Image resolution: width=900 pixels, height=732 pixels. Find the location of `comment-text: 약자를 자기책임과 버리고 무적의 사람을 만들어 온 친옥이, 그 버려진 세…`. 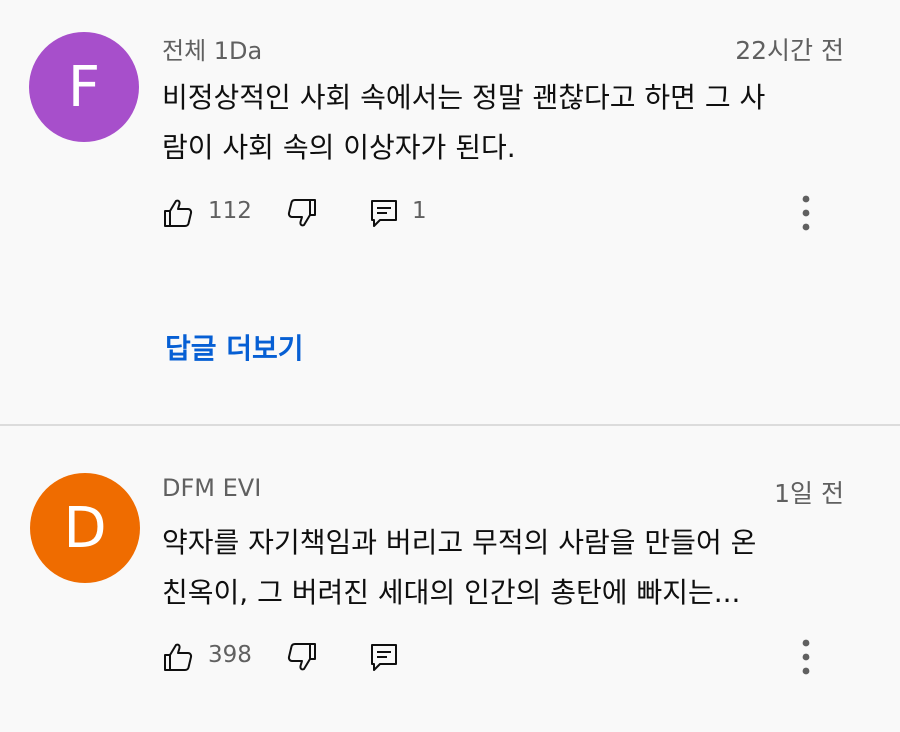

comment-text: 약자를 자기책임과 버리고 무적의 사람을 만들어 온 친옥이, 그 버려진 세… is located at coordinates (507, 568).